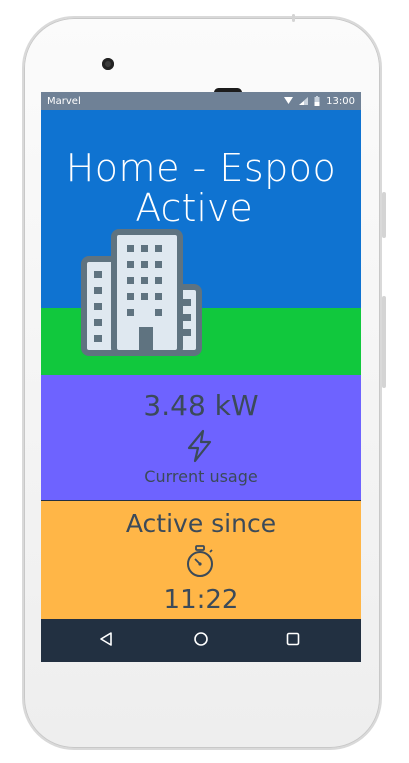 This screenshot has height=763, width=409. Describe the element at coordinates (384, 342) in the screenshot. I see `volume-button` at that location.